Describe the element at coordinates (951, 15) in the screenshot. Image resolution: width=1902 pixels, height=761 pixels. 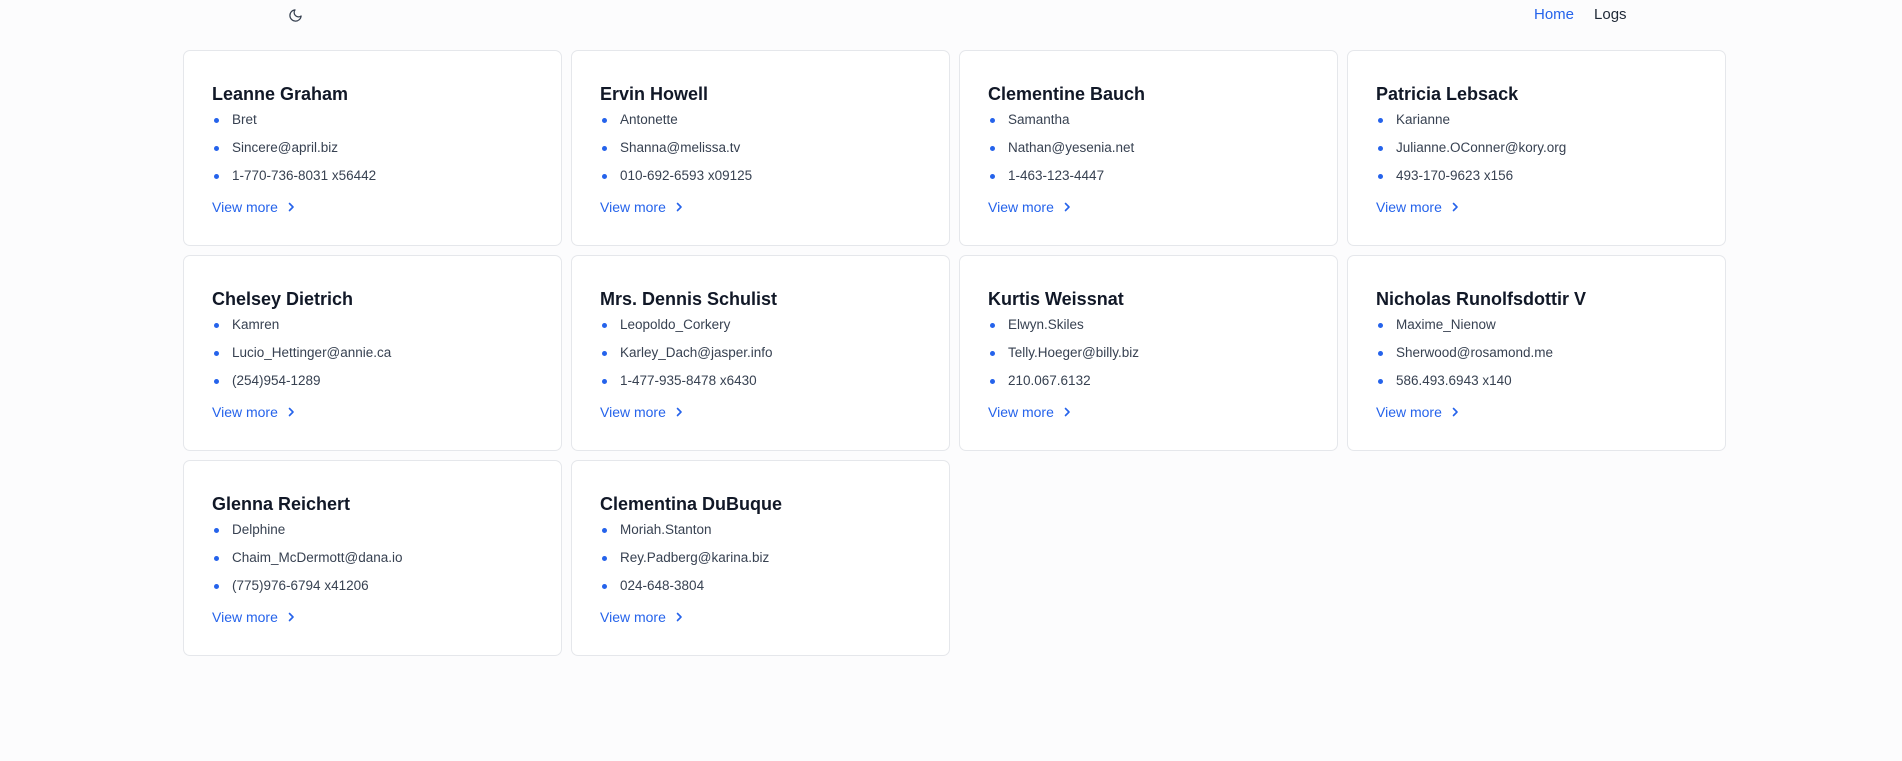
I see `top-bar: Home Logs` at that location.